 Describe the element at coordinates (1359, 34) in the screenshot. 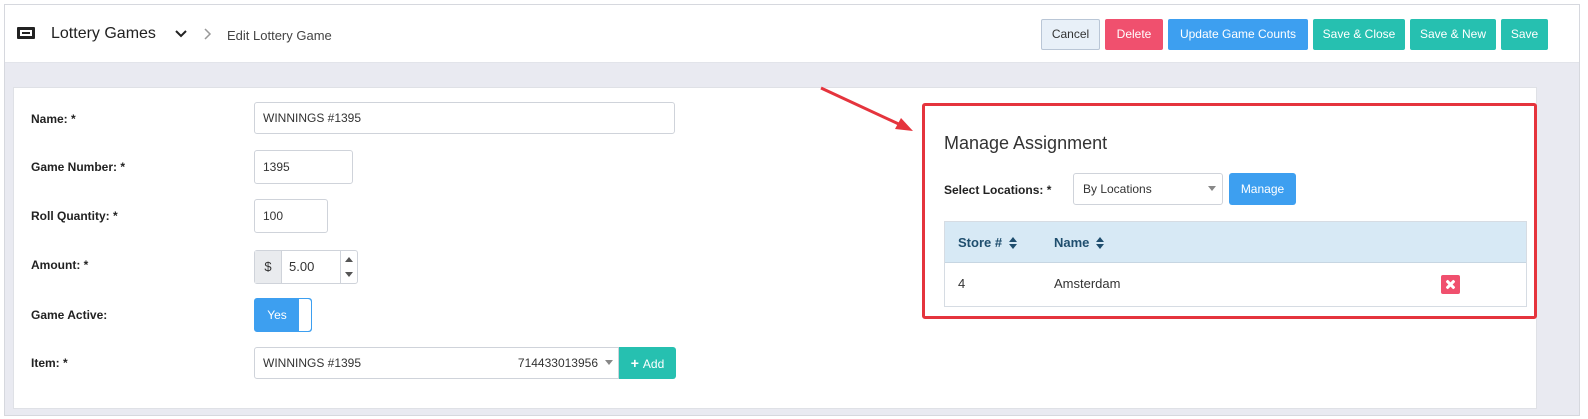

I see `save-close-button: Save & Close` at that location.